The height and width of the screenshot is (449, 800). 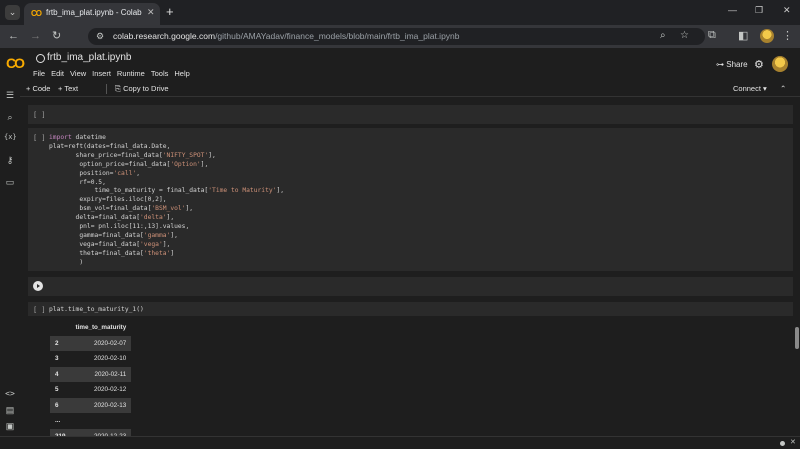 What do you see at coordinates (35, 36) in the screenshot?
I see `forward-arrow-icon: →` at bounding box center [35, 36].